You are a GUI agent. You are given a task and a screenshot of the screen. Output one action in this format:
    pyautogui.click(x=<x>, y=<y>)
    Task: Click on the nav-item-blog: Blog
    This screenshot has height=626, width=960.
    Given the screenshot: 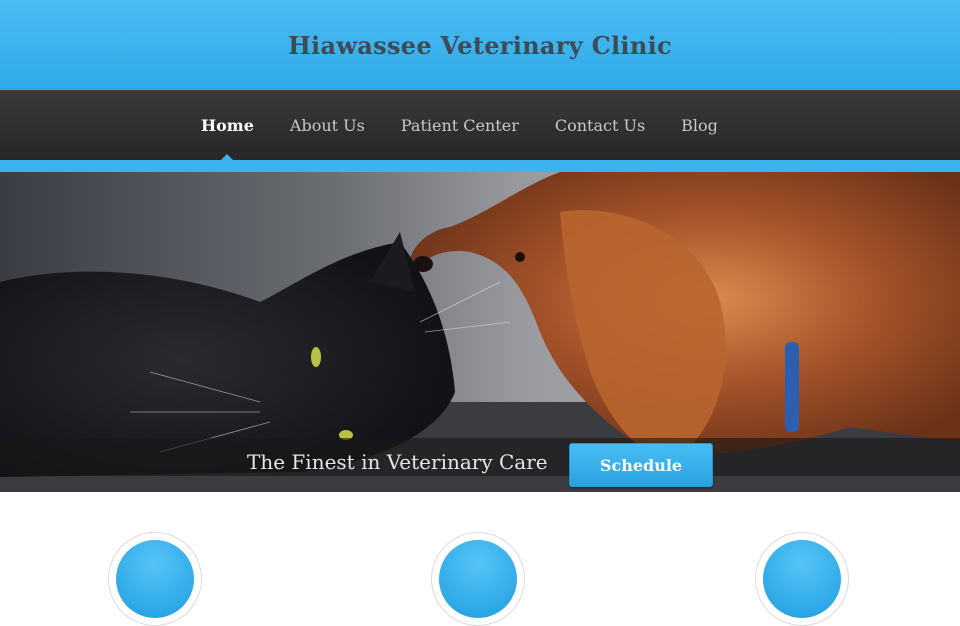 What is the action you would take?
    pyautogui.click(x=699, y=126)
    